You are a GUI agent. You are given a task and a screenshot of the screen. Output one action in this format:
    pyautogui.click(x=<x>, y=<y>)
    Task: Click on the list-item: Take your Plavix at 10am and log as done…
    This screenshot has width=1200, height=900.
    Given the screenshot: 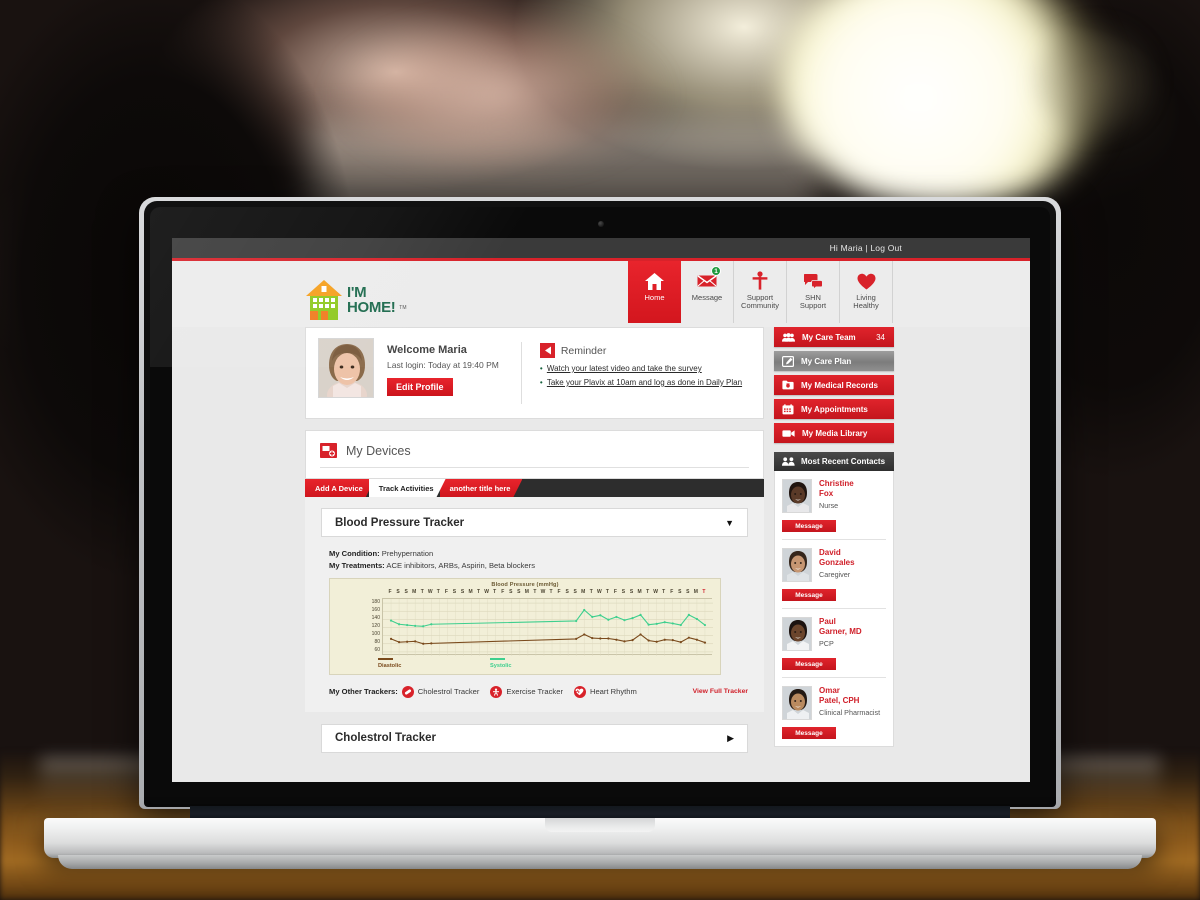 What is the action you would take?
    pyautogui.click(x=645, y=383)
    